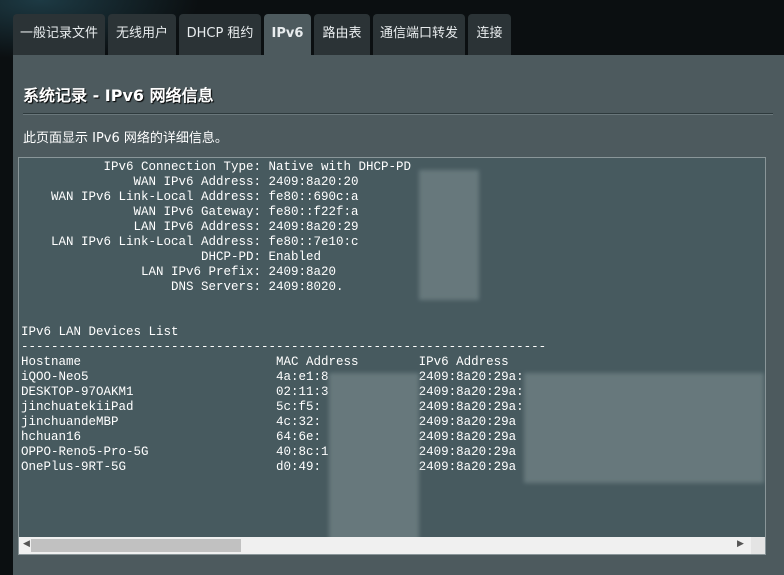 This screenshot has height=575, width=784. I want to click on device-row: OPPO-Reno5-Pro-5G 40:8c:1 2409:8a20:29a, so click(269, 452).